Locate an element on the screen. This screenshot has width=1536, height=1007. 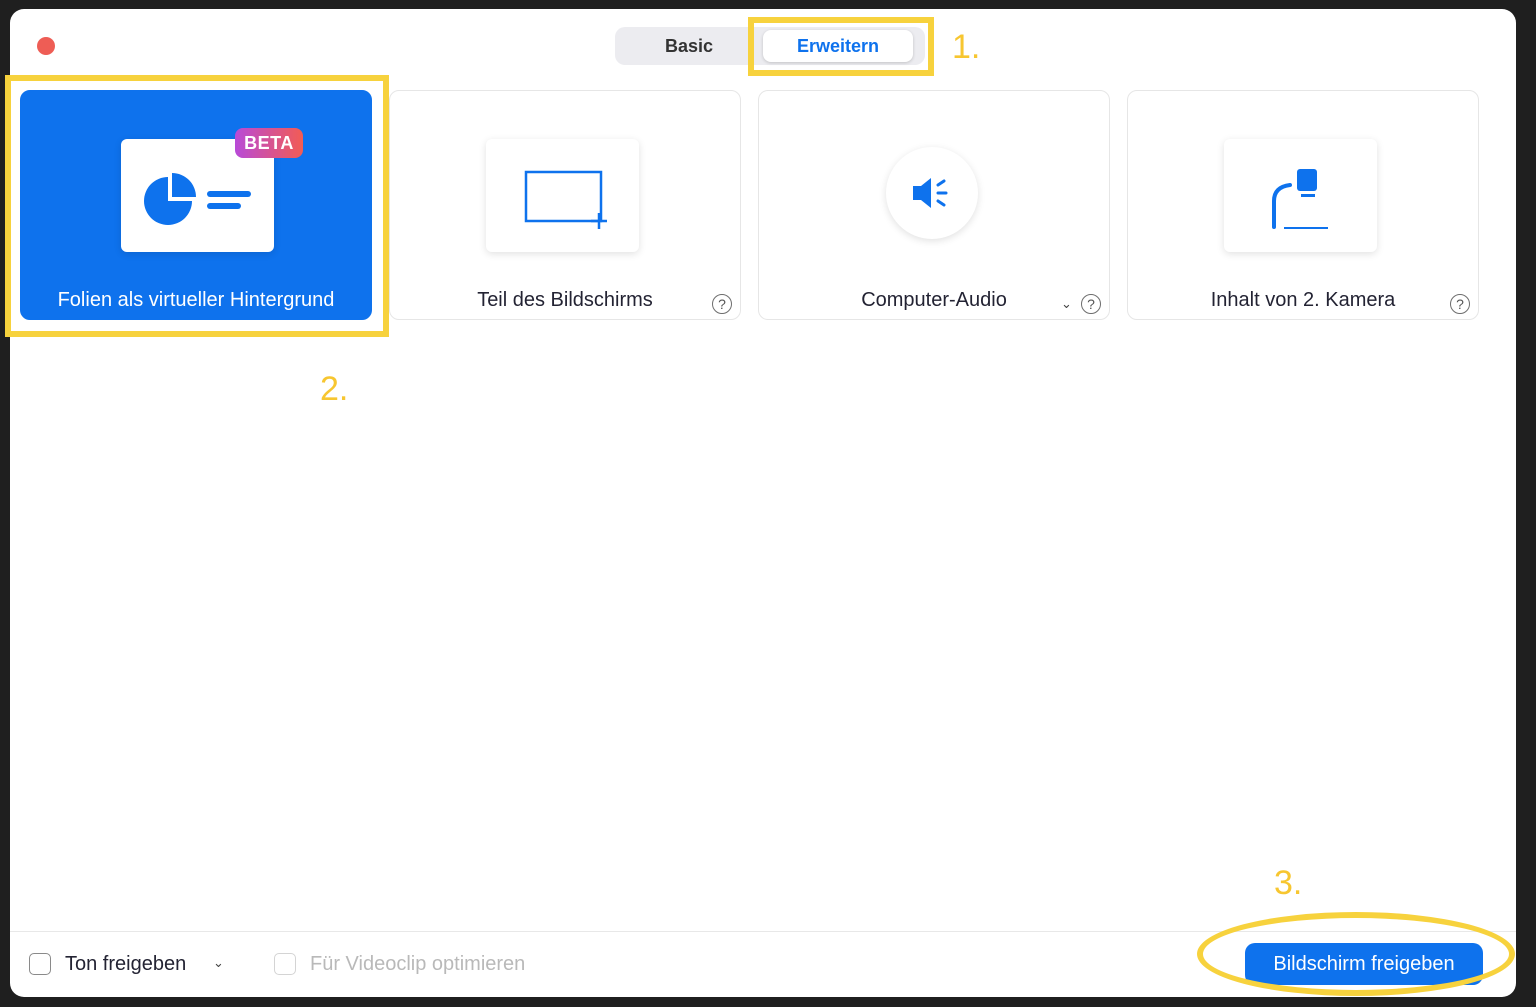
tab-basic: Basic is located at coordinates (689, 46).